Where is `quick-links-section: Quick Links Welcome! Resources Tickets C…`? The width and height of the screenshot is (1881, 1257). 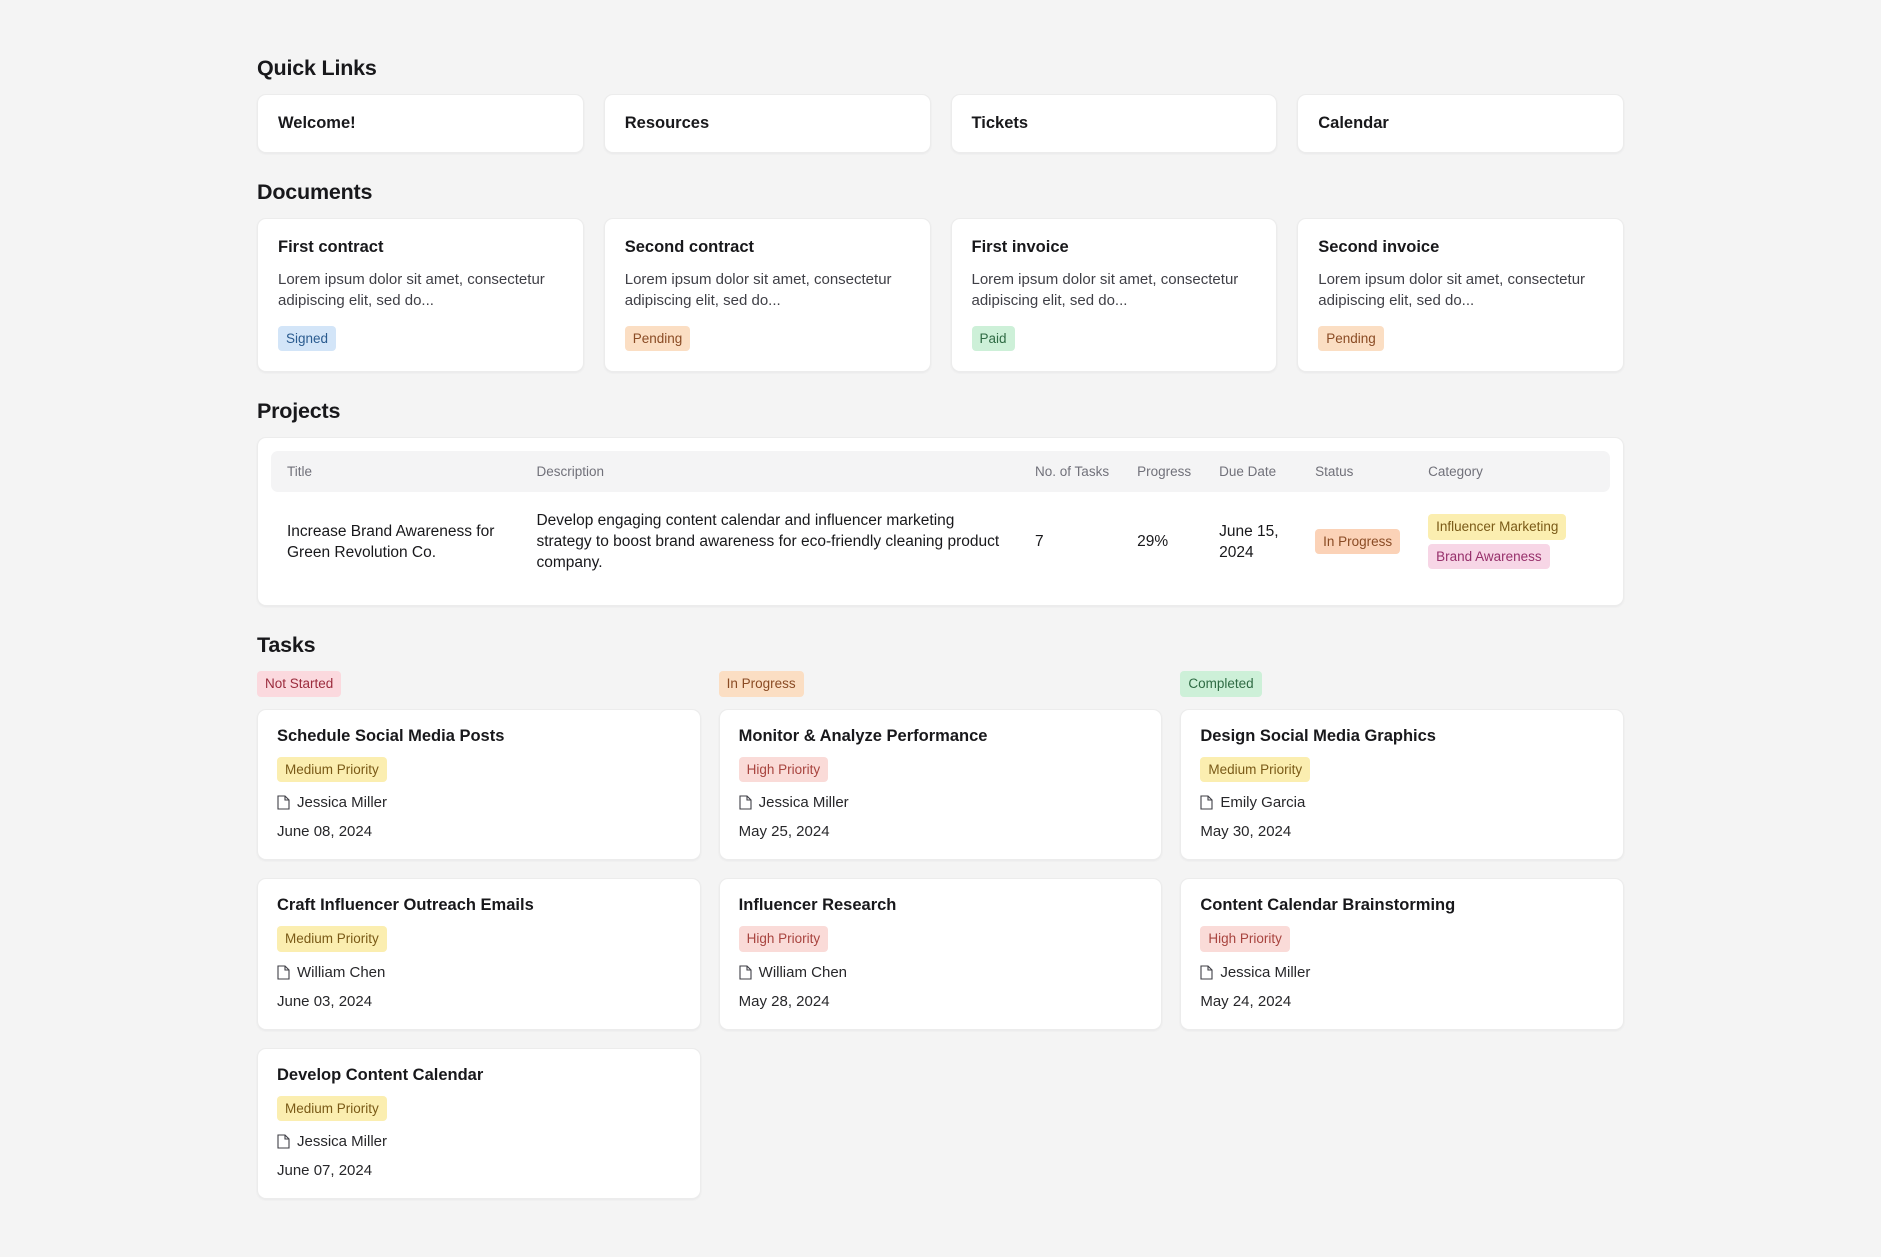 quick-links-section: Quick Links Welcome! Resources Tickets C… is located at coordinates (940, 104).